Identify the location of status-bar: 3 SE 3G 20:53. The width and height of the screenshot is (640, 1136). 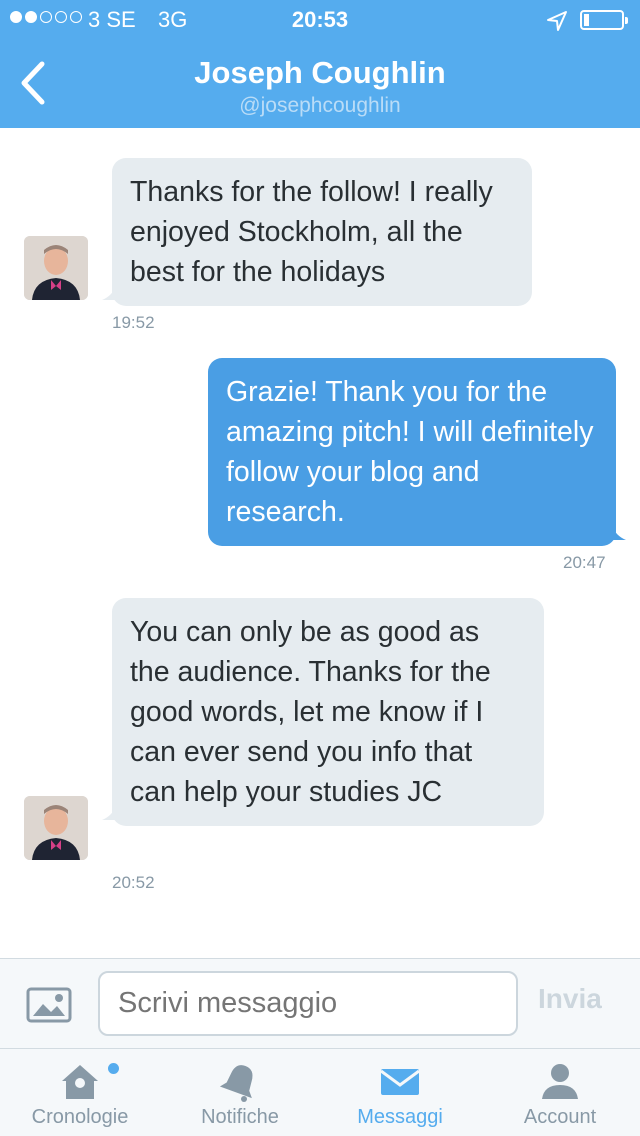
(320, 20).